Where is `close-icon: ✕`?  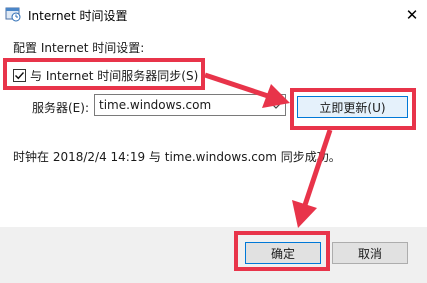 close-icon: ✕ is located at coordinates (412, 15).